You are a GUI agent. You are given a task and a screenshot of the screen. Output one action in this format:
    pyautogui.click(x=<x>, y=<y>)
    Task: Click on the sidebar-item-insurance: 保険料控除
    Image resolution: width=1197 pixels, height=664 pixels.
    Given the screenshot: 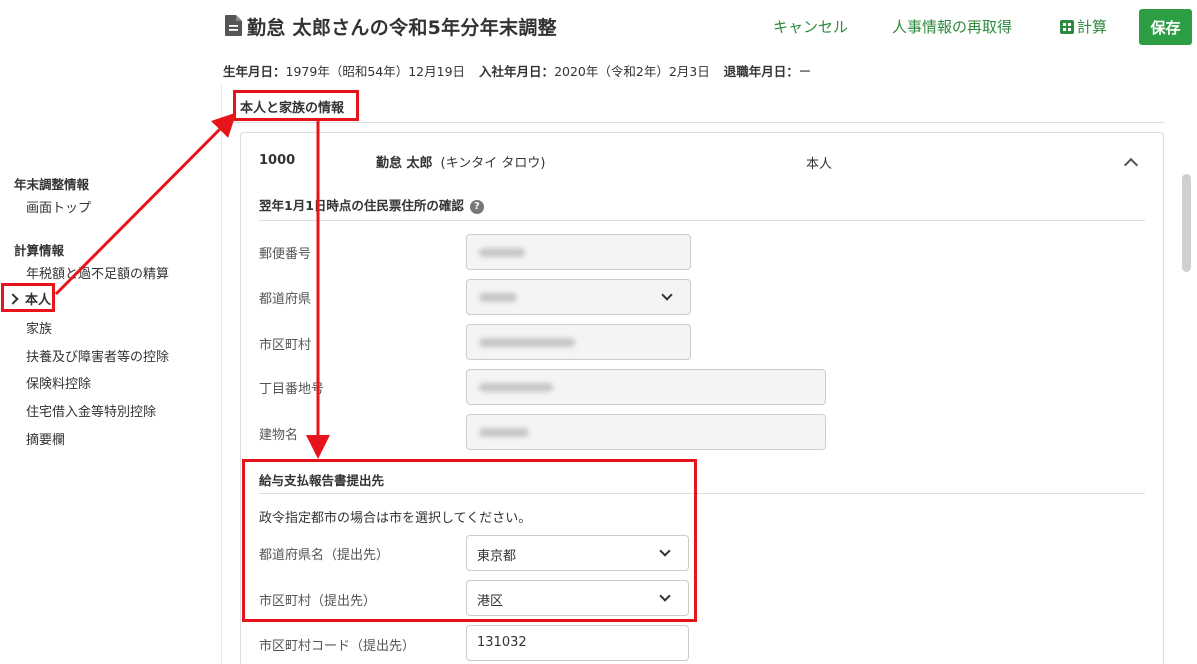 What is the action you would take?
    pyautogui.click(x=58, y=382)
    